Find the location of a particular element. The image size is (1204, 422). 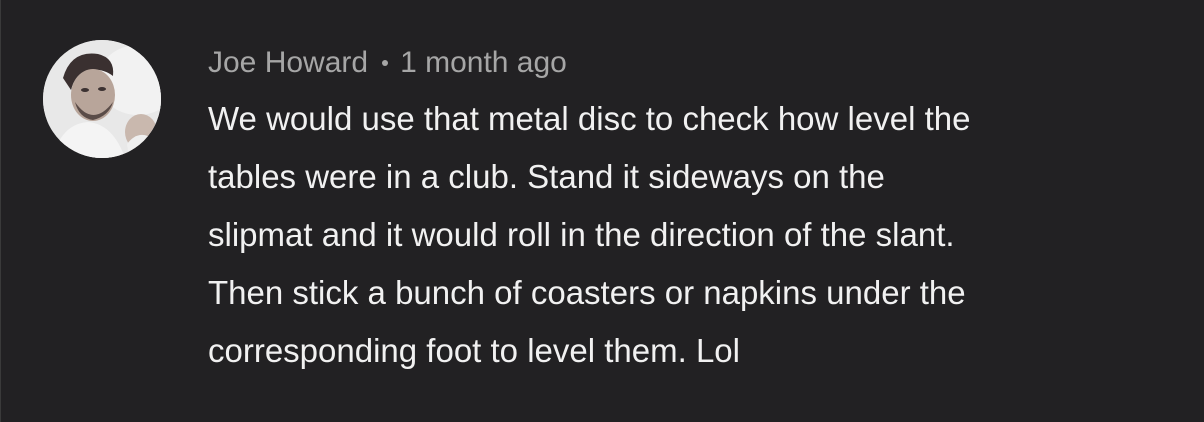

comment-line: corresponding foot to level them. Lol is located at coordinates (474, 350).